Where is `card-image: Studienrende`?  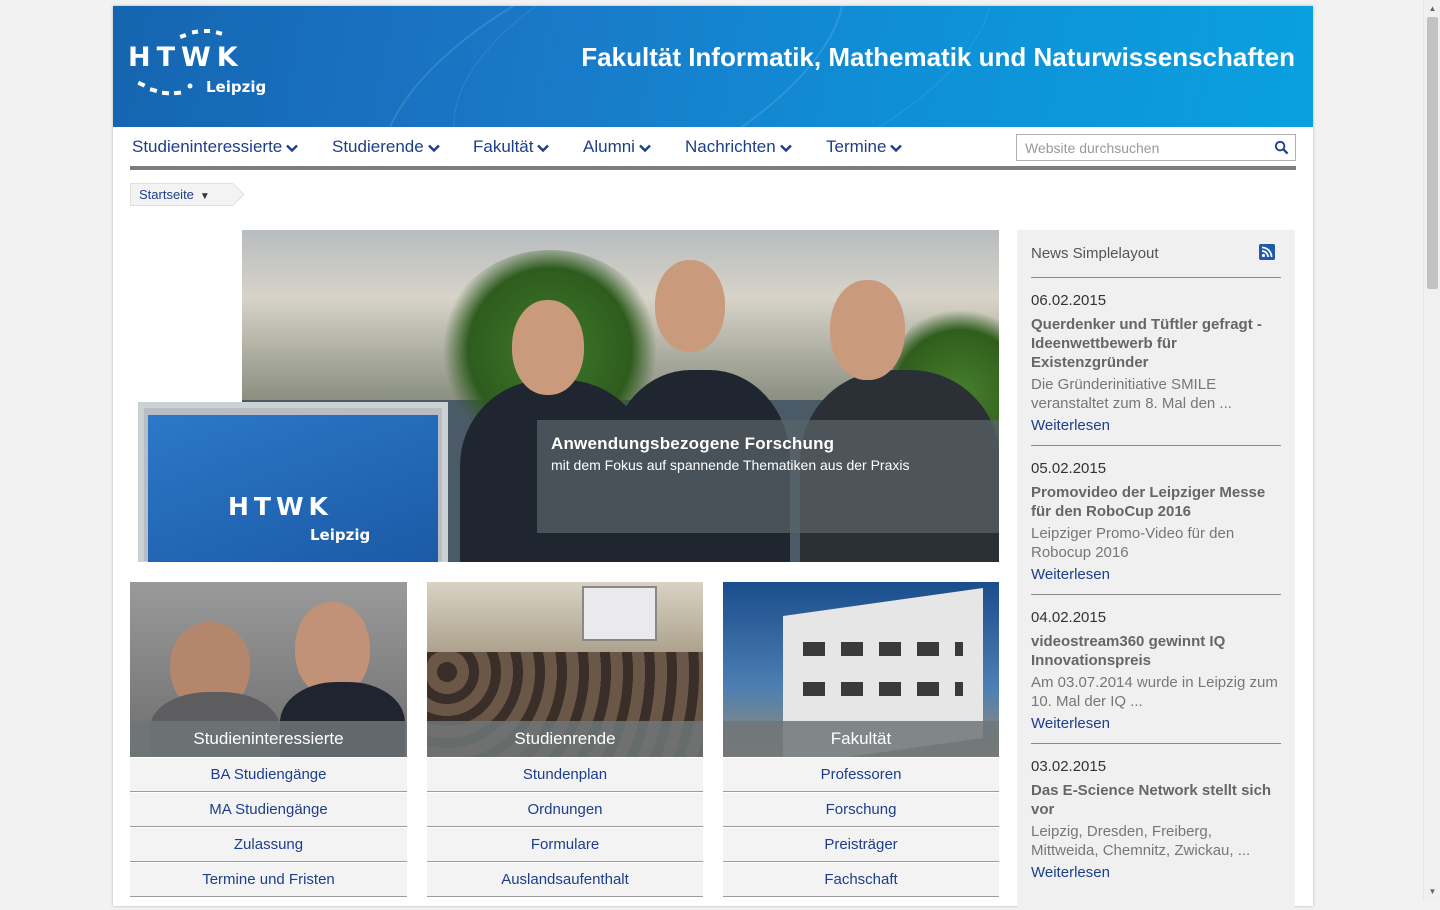
card-image: Studienrende is located at coordinates (565, 669).